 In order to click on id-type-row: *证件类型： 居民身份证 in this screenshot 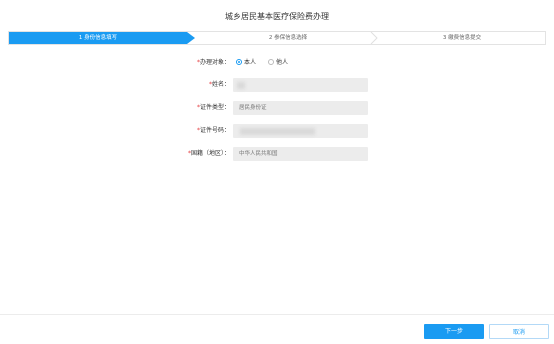, I will do `click(277, 108)`.